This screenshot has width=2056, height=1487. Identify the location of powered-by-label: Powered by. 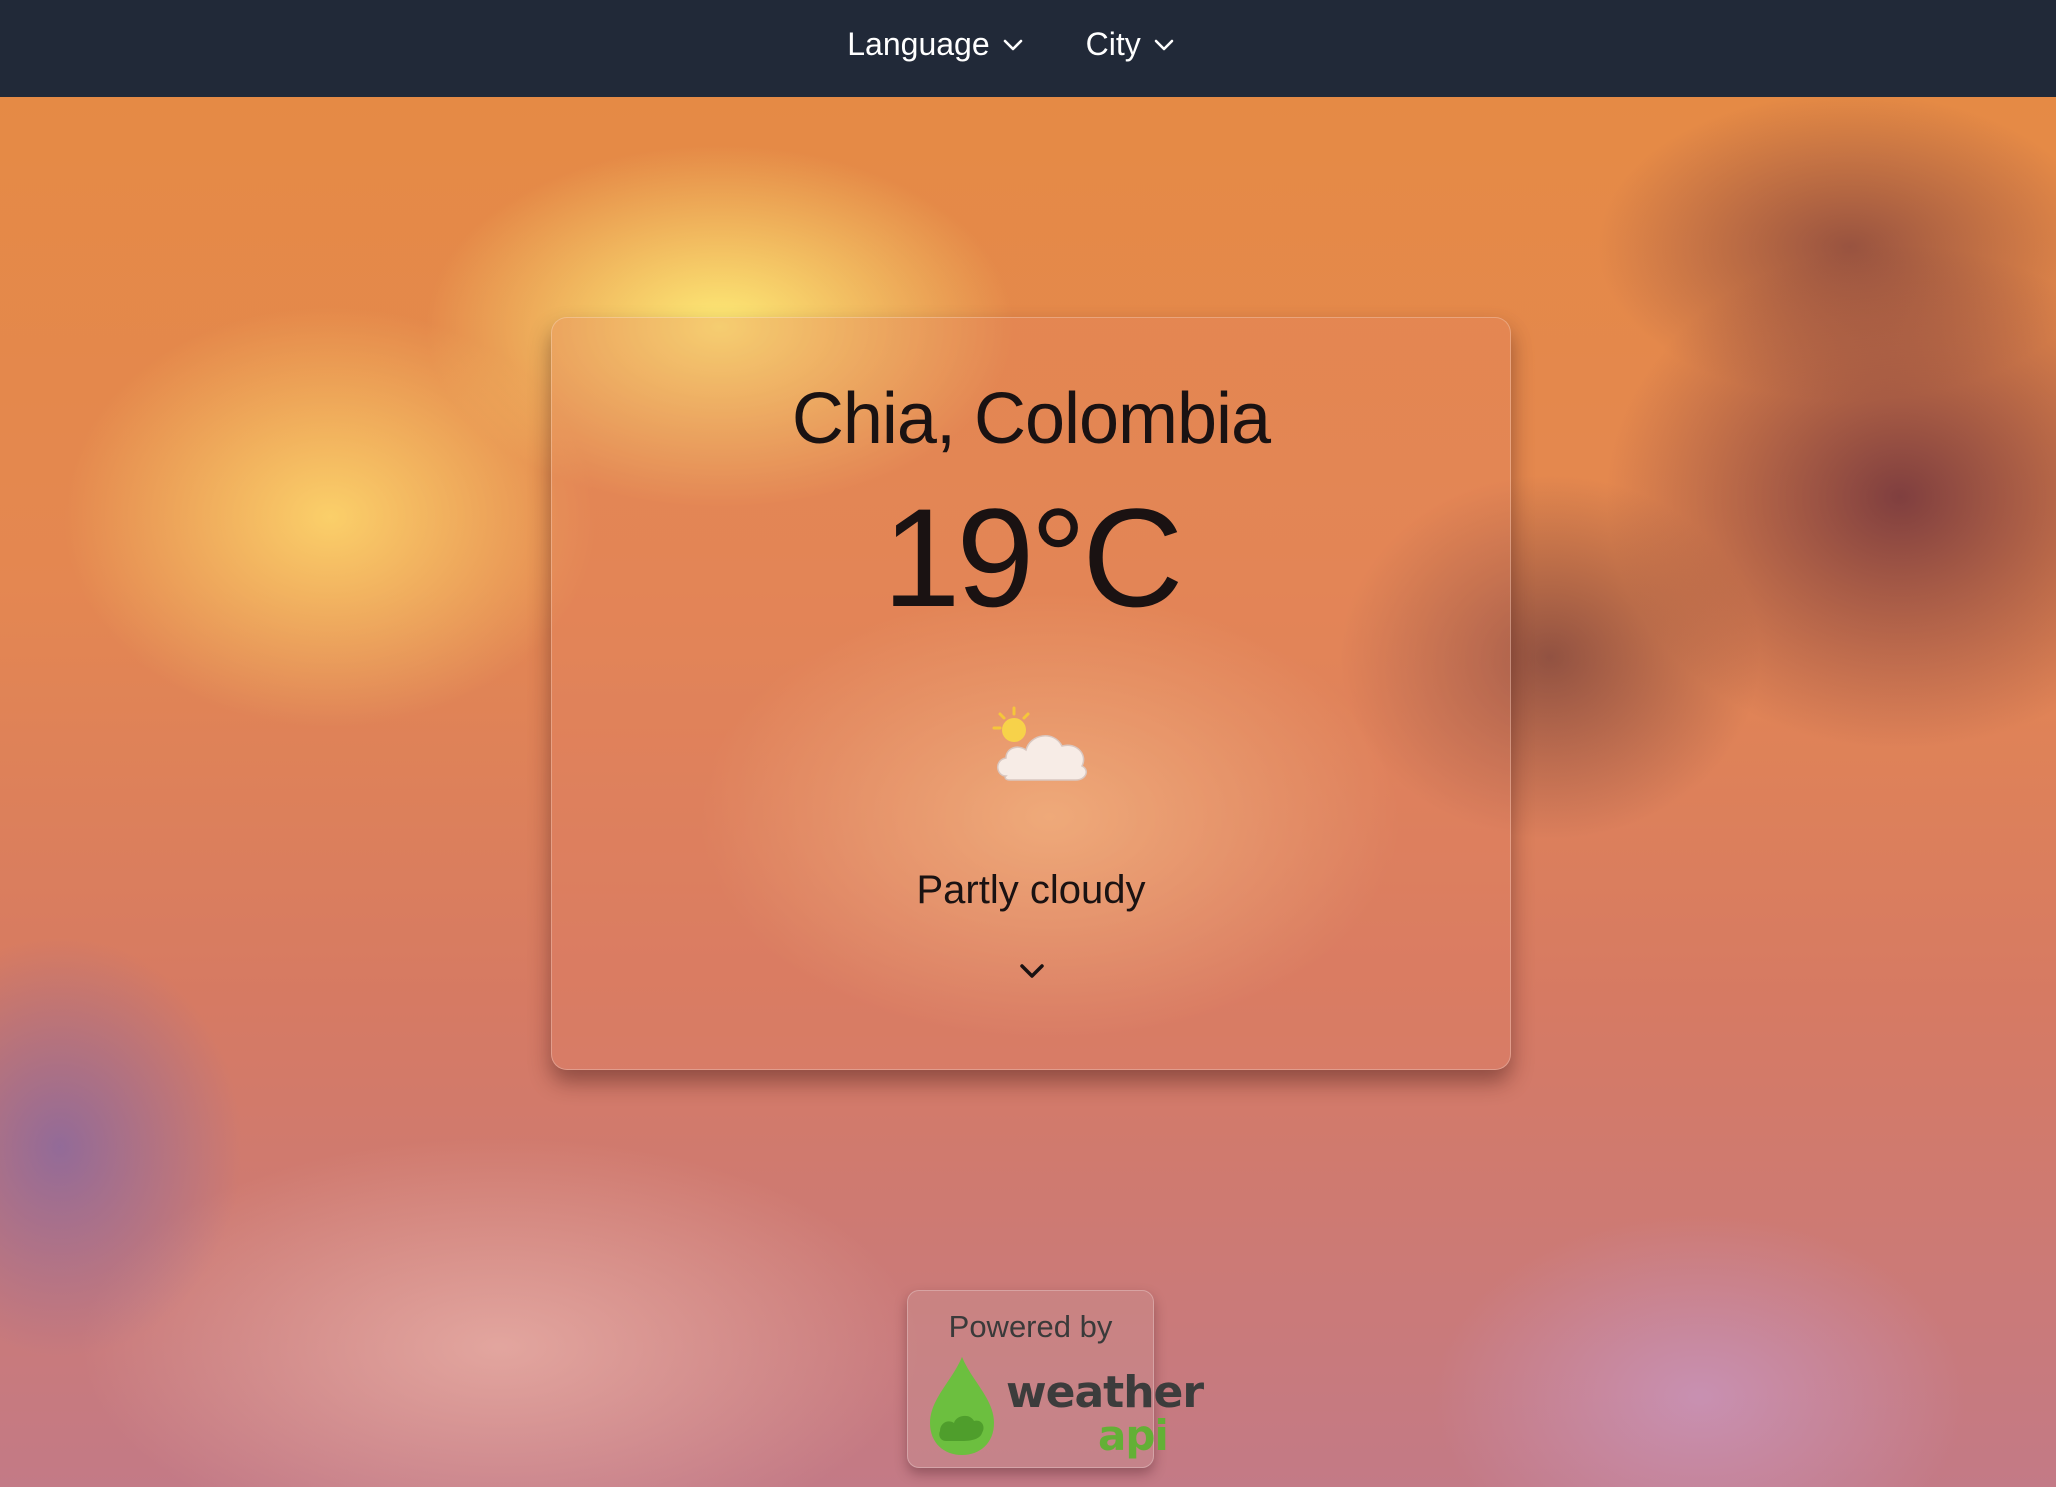
(1030, 1326).